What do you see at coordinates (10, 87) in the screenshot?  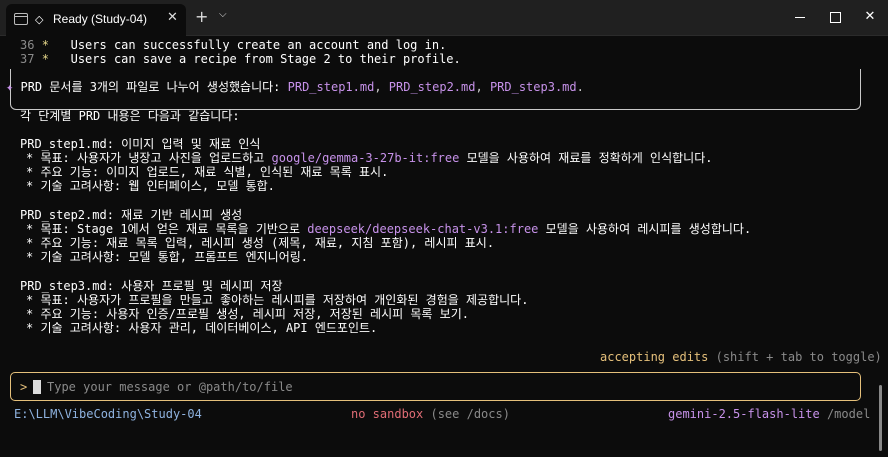 I see `sparkle-icon: ✦` at bounding box center [10, 87].